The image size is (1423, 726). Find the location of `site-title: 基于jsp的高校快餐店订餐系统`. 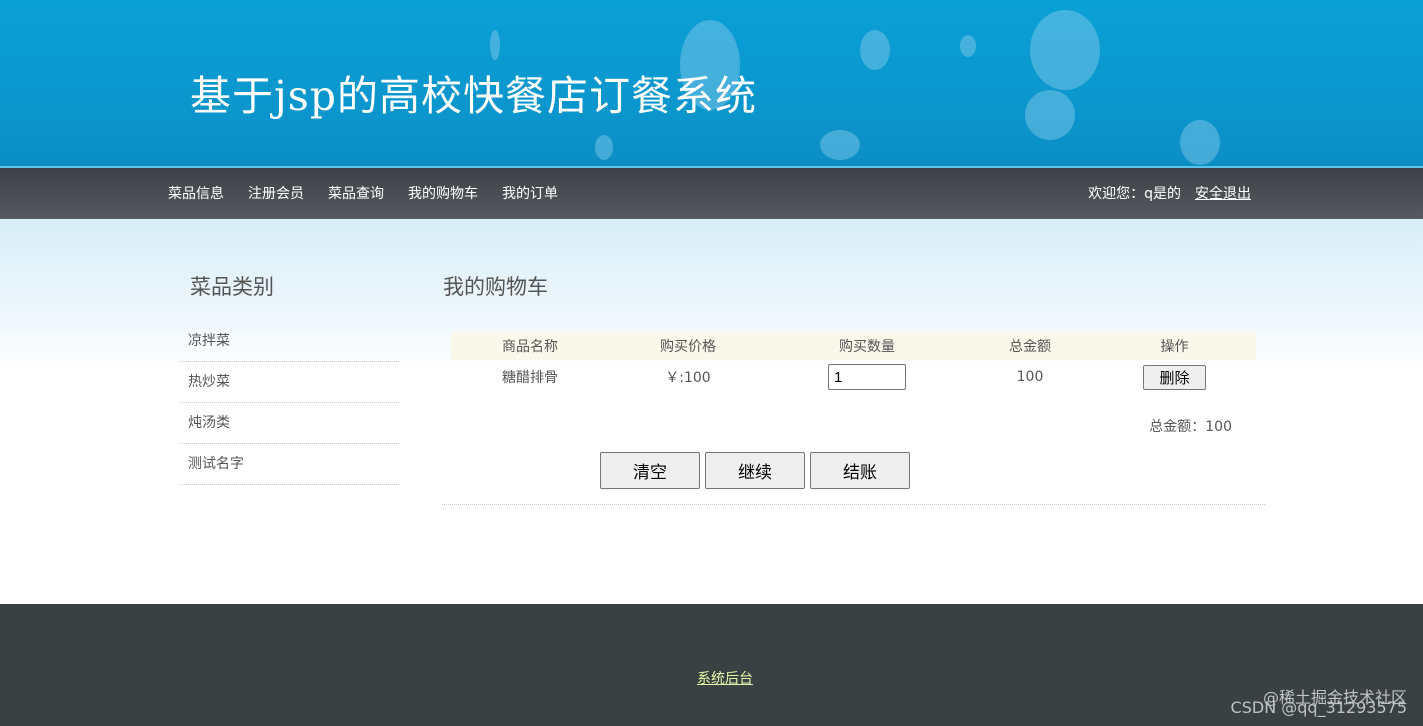

site-title: 基于jsp的高校快餐店订餐系统 is located at coordinates (473, 96).